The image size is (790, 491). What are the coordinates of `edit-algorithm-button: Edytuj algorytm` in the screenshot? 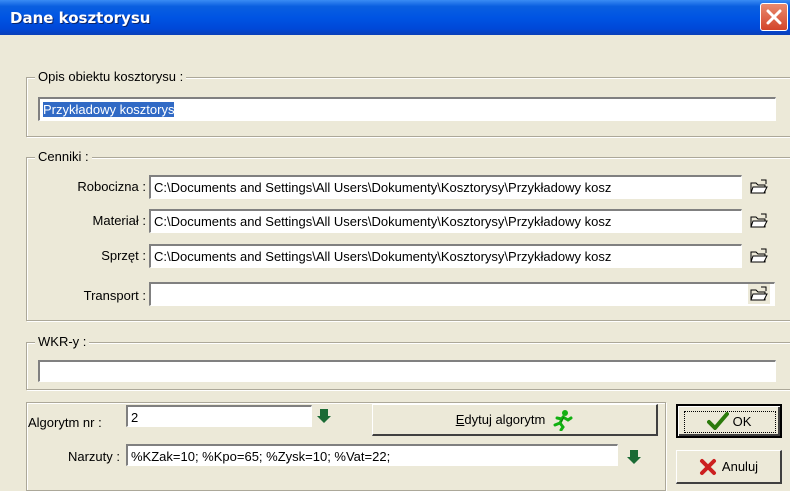 It's located at (515, 420).